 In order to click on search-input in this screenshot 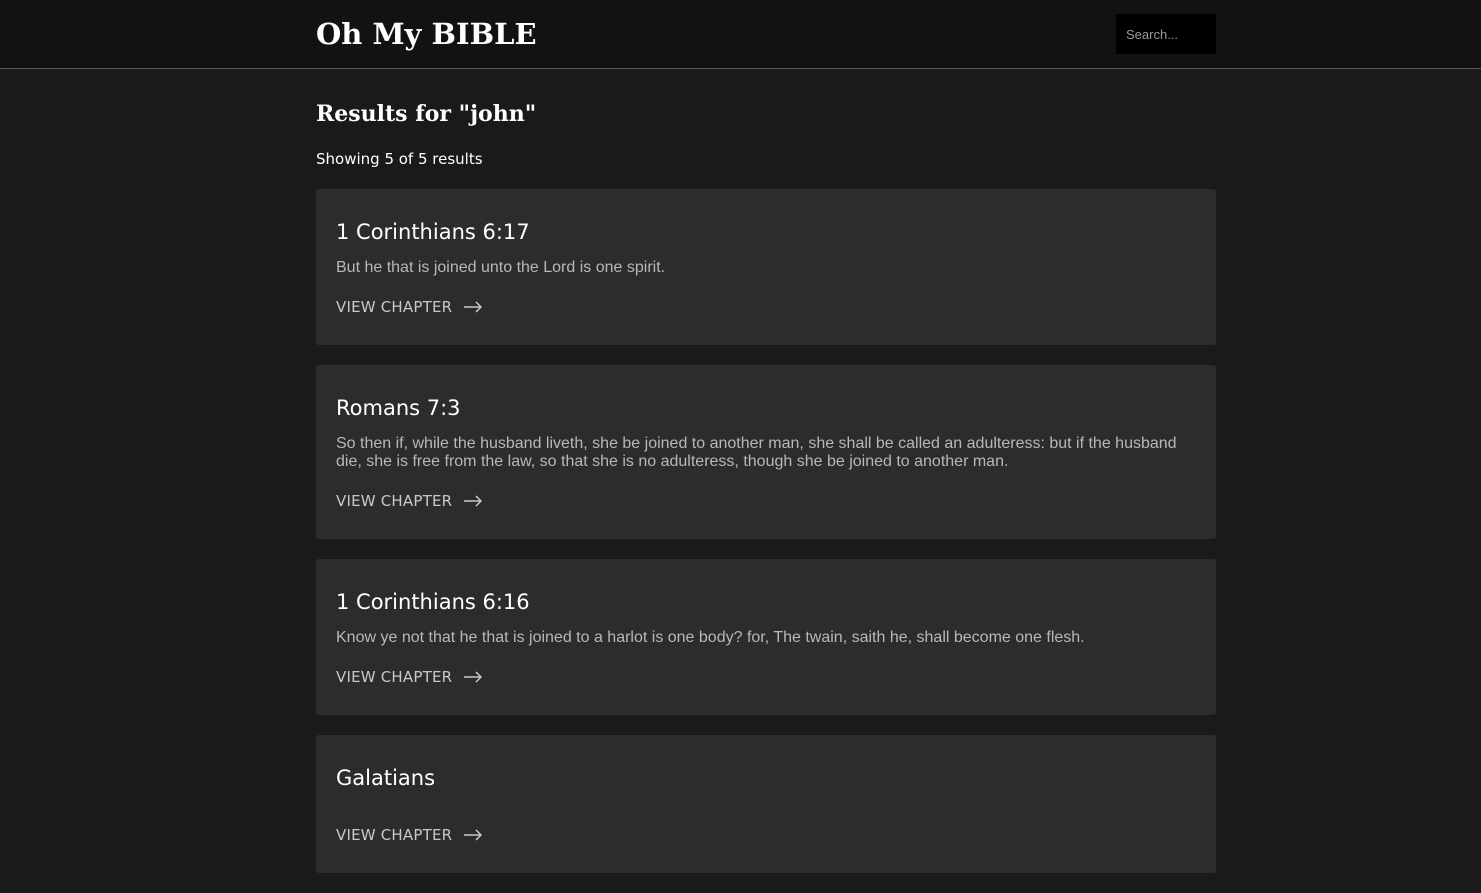, I will do `click(1166, 34)`.